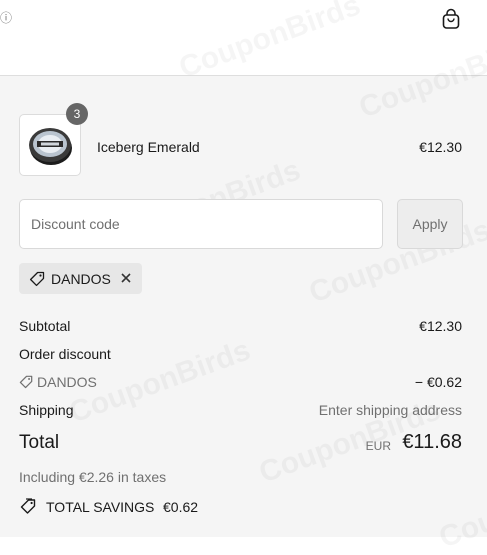 This screenshot has height=555, width=487. What do you see at coordinates (201, 224) in the screenshot?
I see `discount-code-input` at bounding box center [201, 224].